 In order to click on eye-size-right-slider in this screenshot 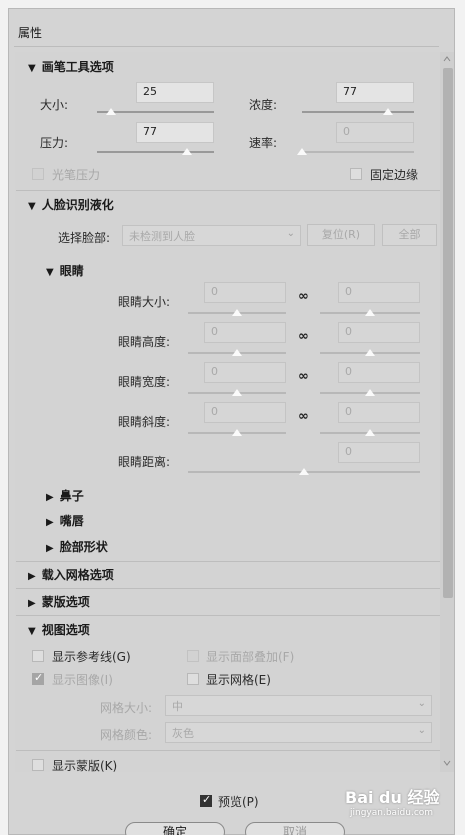, I will do `click(370, 313)`.